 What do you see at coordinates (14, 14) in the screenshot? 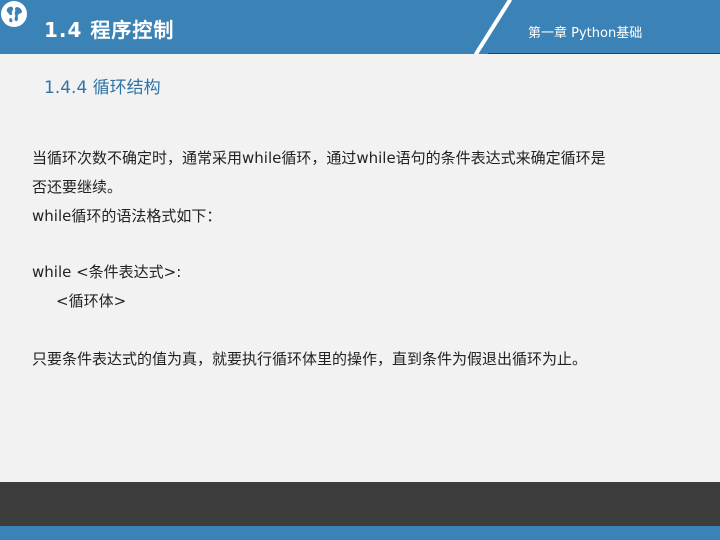
I see `globe-icon` at bounding box center [14, 14].